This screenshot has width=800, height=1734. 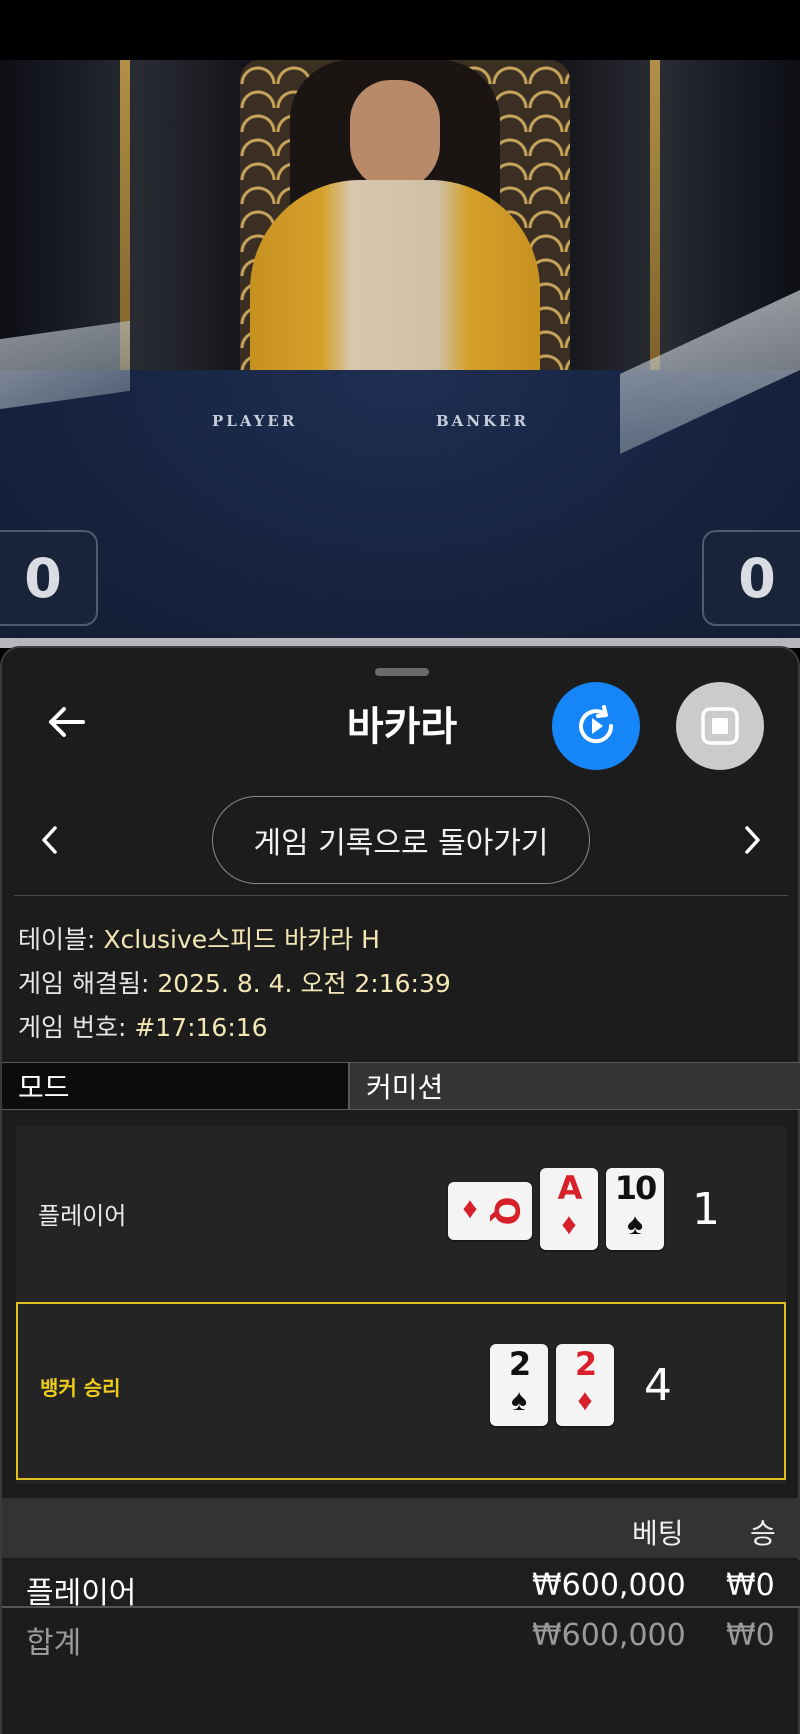 I want to click on bet-amount: ₩600,000, so click(x=609, y=1585).